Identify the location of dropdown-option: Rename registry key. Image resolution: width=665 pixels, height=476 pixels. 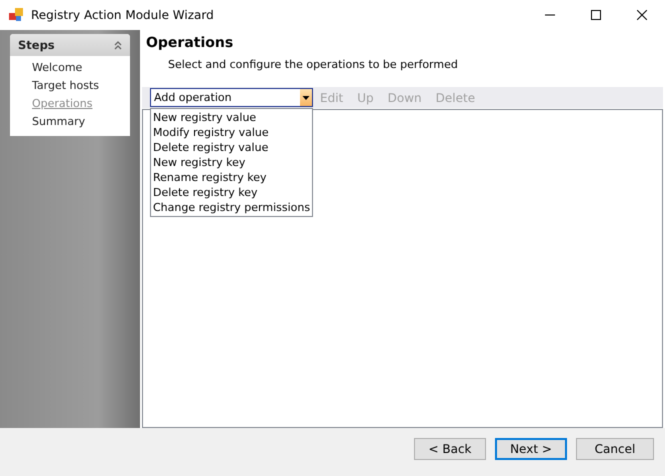
(232, 177).